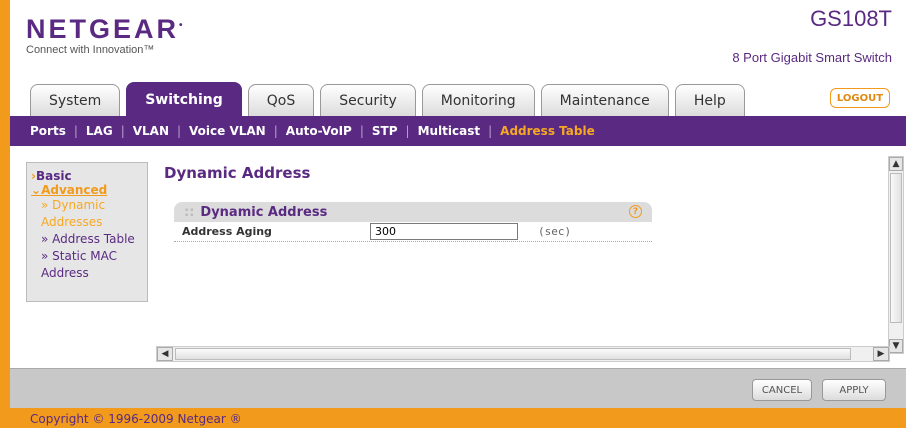 Image resolution: width=906 pixels, height=428 pixels. Describe the element at coordinates (75, 100) in the screenshot. I see `tab-system: System` at that location.